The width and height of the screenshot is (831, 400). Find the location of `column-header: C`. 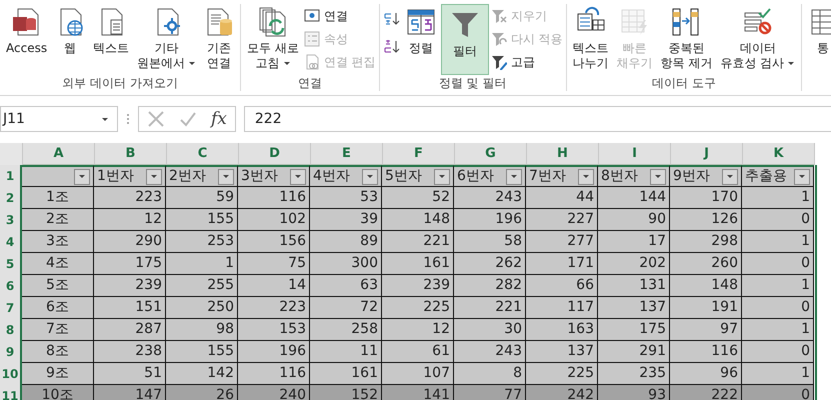

column-header: C is located at coordinates (203, 154).